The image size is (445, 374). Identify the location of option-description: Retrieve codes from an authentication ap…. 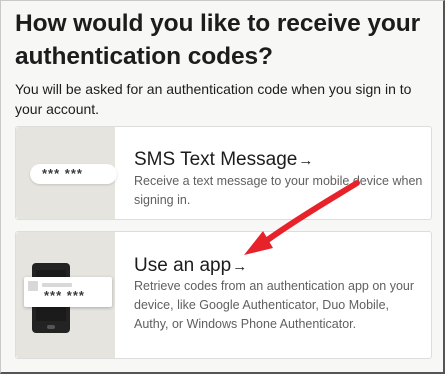
(274, 305).